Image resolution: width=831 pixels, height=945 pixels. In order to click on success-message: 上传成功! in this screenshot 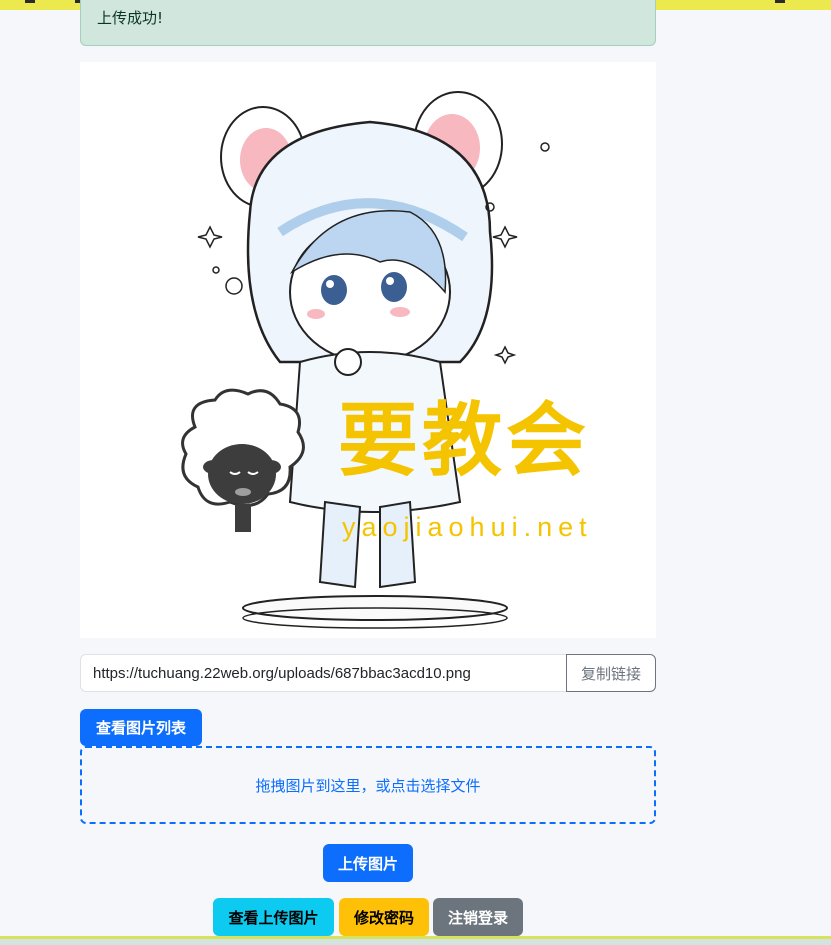, I will do `click(130, 18)`.